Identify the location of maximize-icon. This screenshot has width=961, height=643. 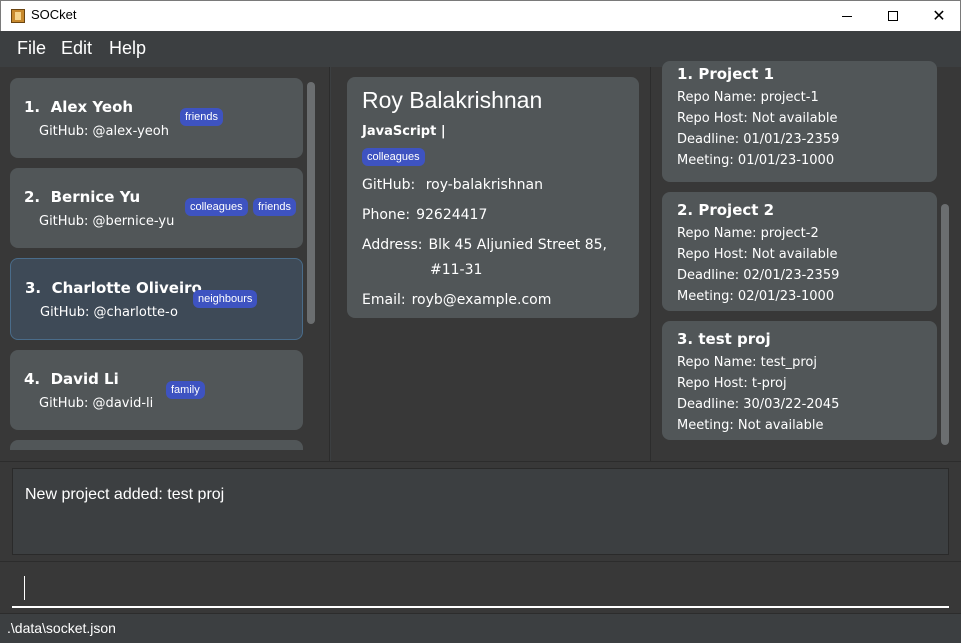
(893, 16).